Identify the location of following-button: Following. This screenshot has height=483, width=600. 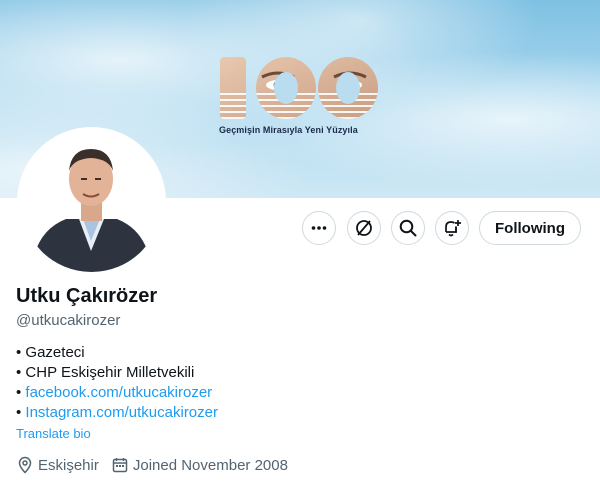
(530, 228).